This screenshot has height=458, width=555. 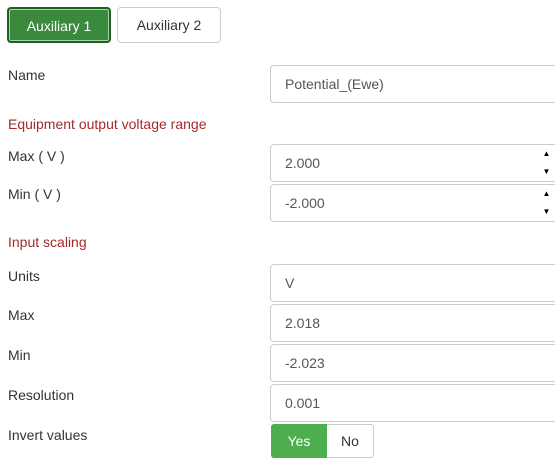 I want to click on scaling-min-label: Min, so click(x=19, y=355).